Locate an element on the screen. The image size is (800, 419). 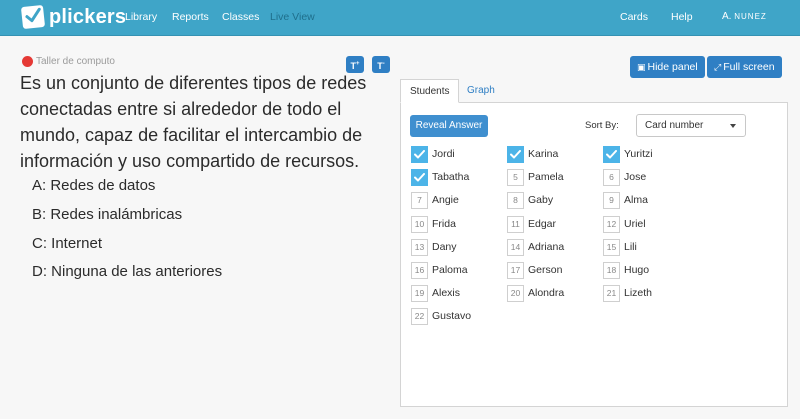
full-screen-label: Full screen is located at coordinates (749, 67).